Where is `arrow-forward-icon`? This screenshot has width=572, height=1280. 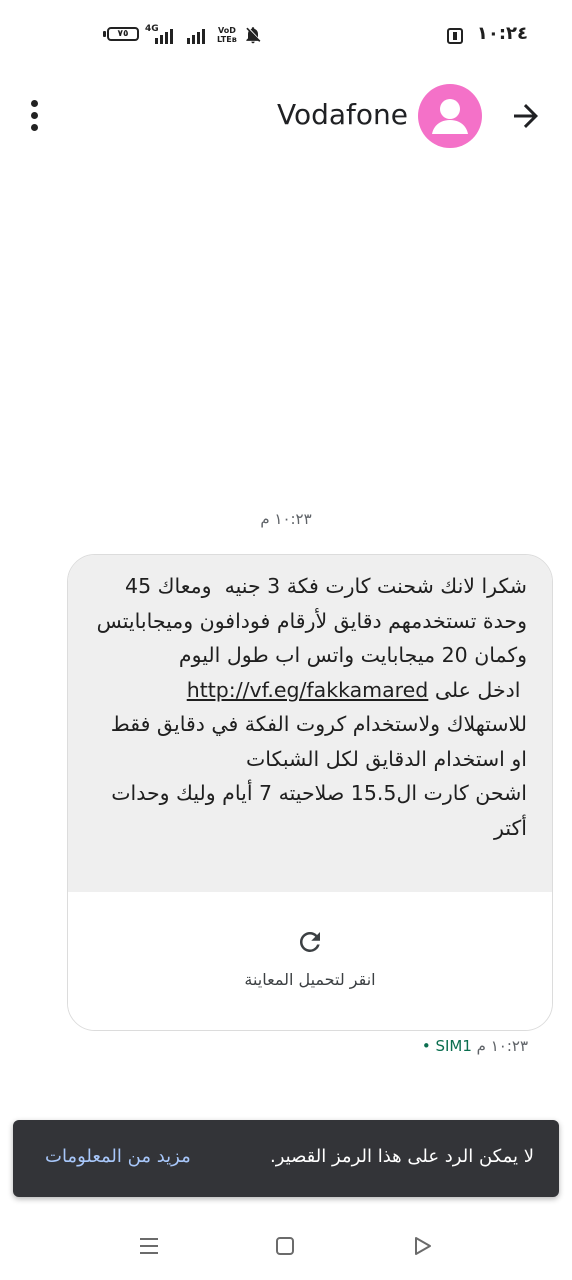 arrow-forward-icon is located at coordinates (526, 116).